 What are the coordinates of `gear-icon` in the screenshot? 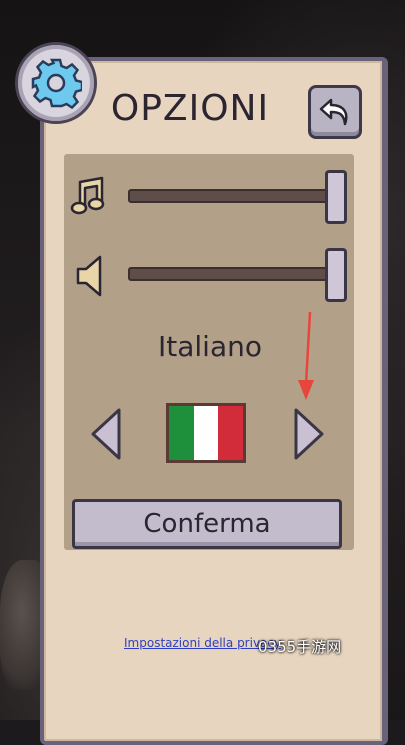 It's located at (56, 83).